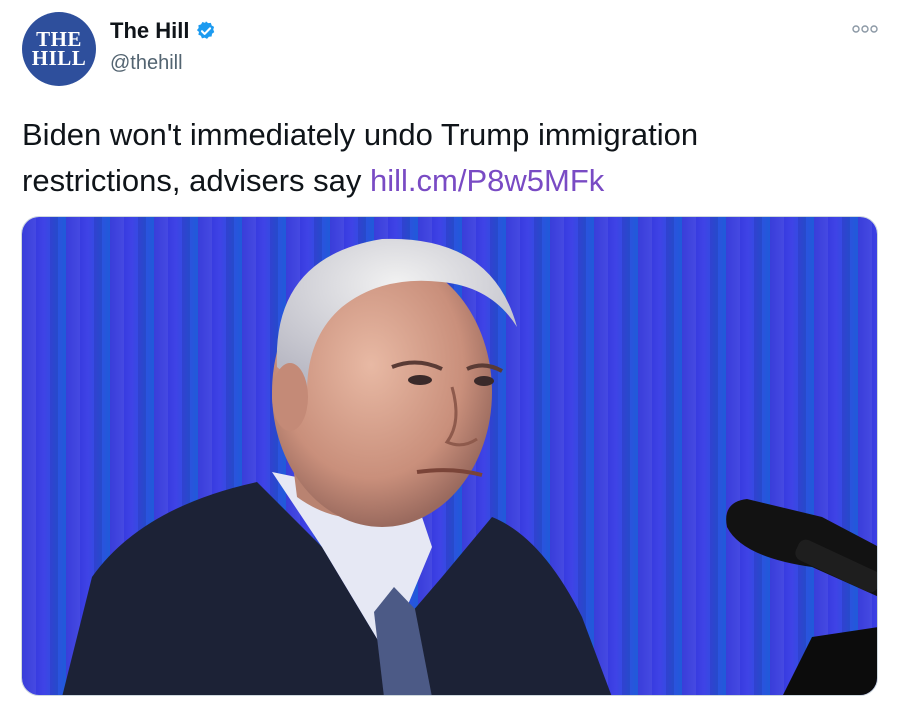 The width and height of the screenshot is (900, 719). I want to click on avatar: THE HILL, so click(59, 49).